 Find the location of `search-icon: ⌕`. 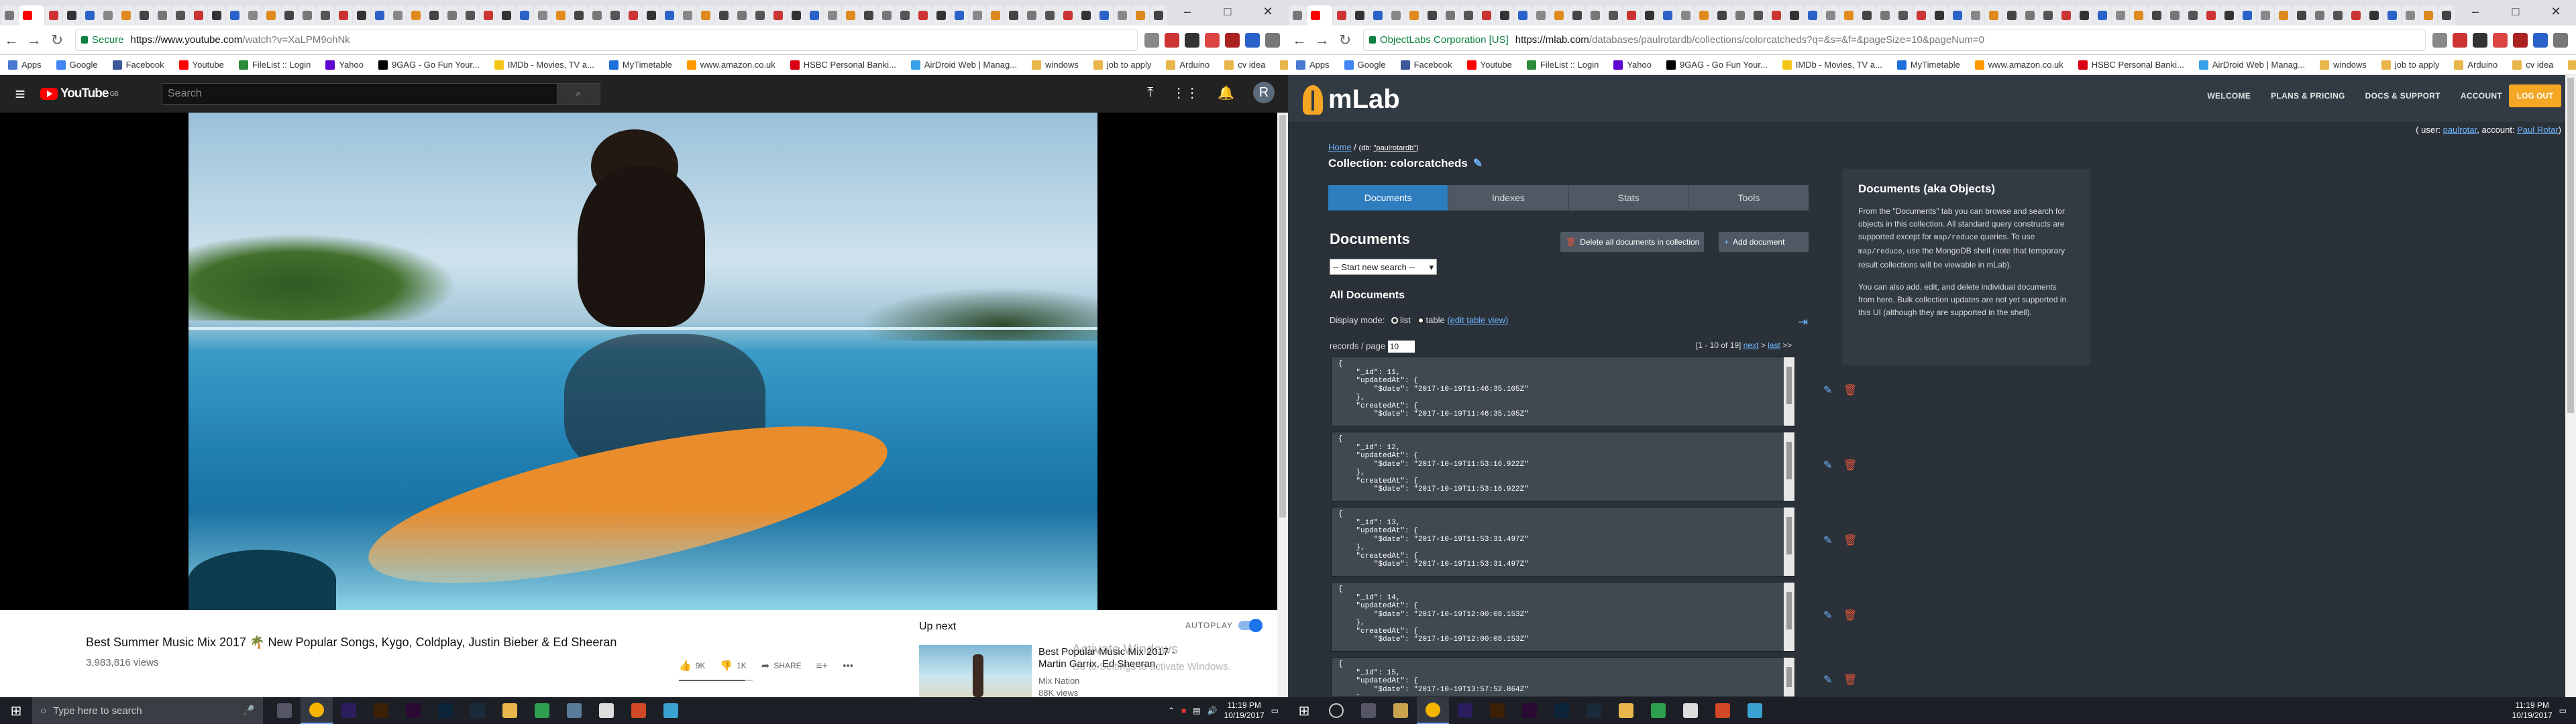

search-icon: ⌕ is located at coordinates (578, 94).